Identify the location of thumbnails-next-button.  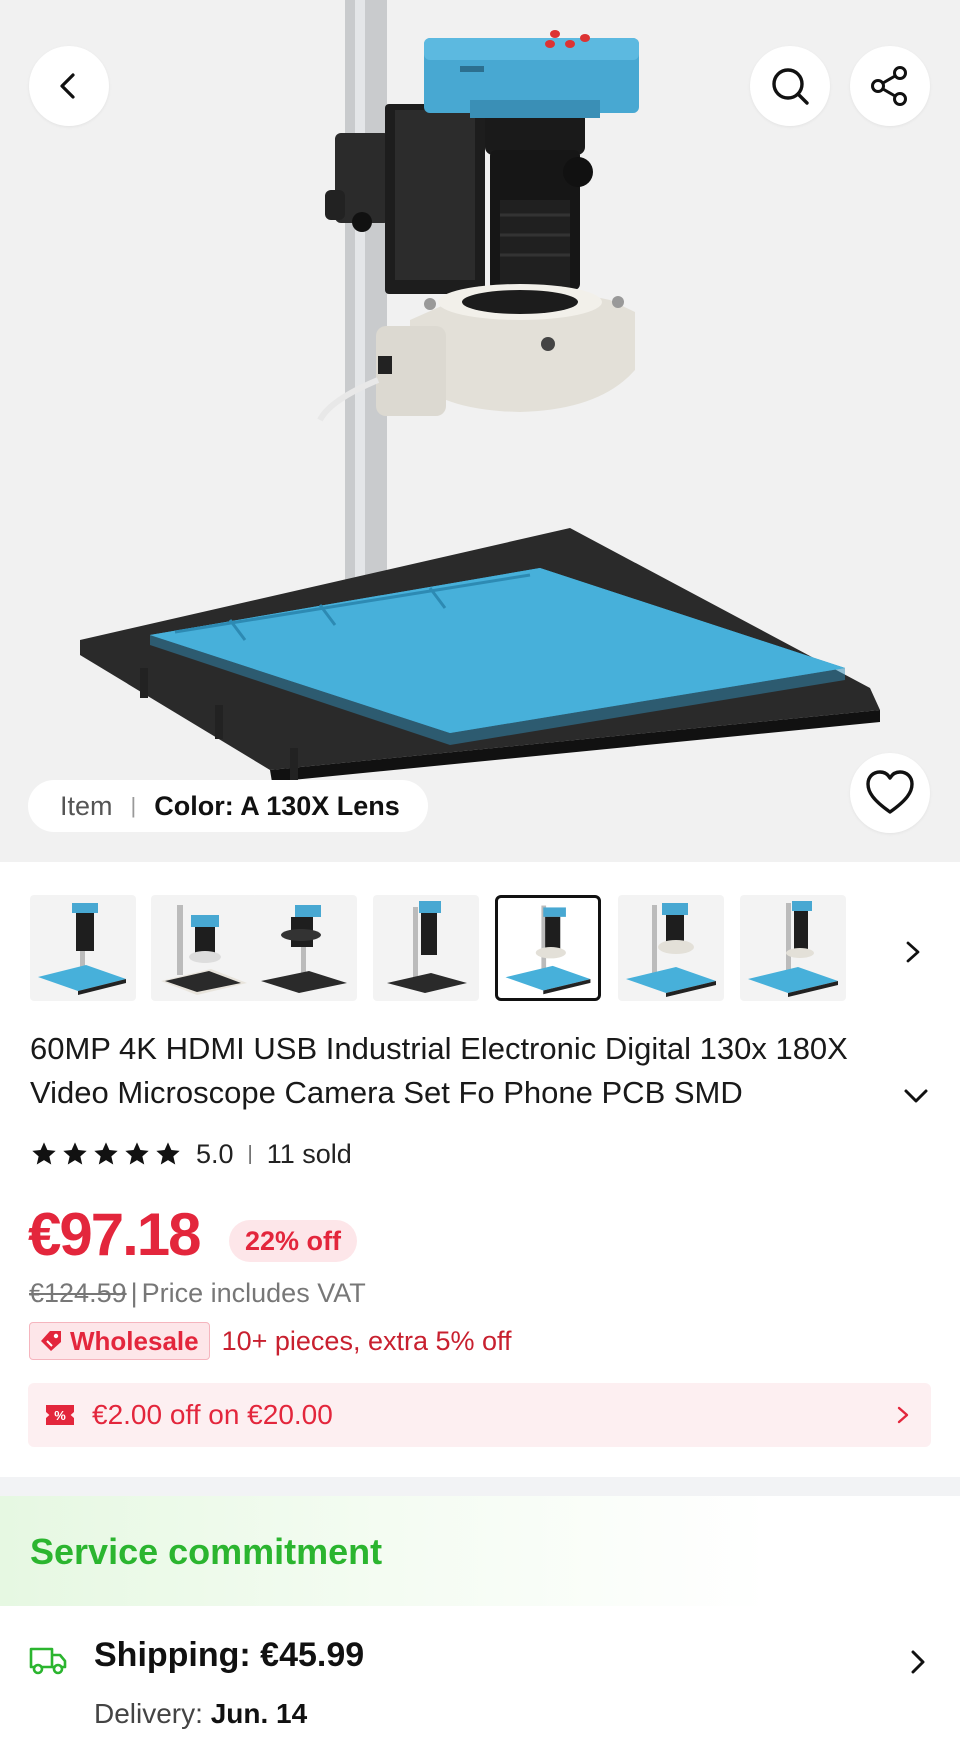
(913, 952).